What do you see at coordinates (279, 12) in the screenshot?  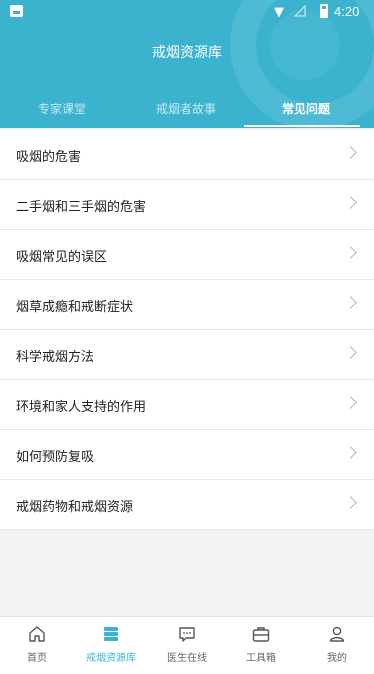 I see `wifi-icon: ▼` at bounding box center [279, 12].